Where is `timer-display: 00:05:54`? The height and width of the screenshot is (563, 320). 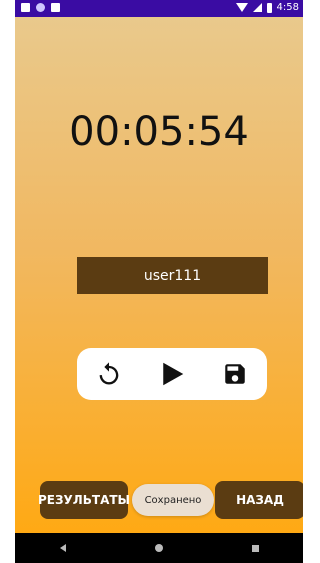 timer-display: 00:05:54 is located at coordinates (159, 132).